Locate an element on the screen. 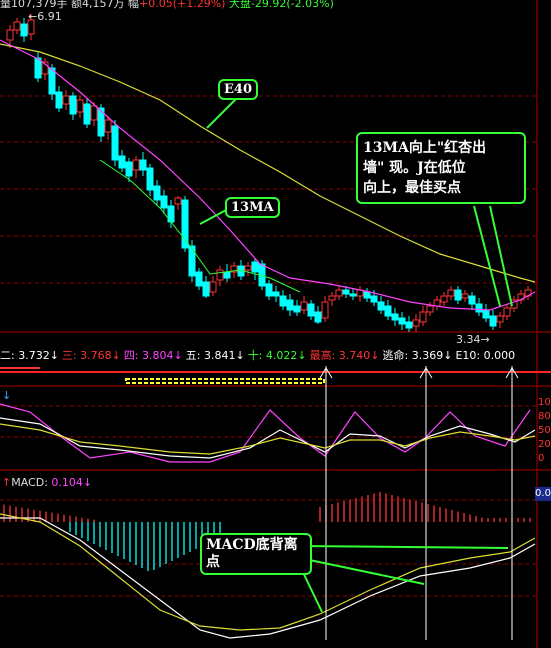 The width and height of the screenshot is (551, 648). macd-name: MACD: is located at coordinates (29, 482).